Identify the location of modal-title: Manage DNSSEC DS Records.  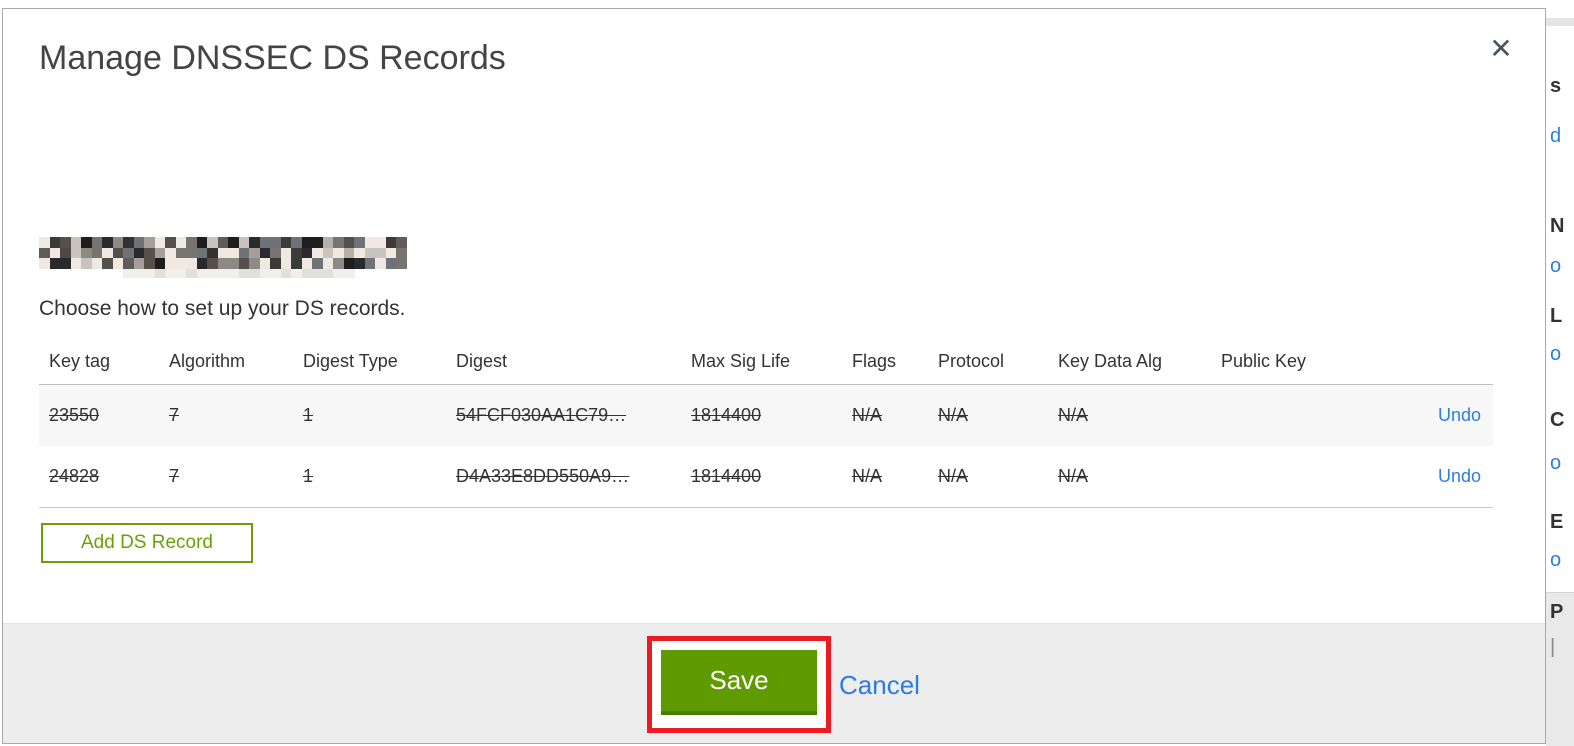
(272, 58).